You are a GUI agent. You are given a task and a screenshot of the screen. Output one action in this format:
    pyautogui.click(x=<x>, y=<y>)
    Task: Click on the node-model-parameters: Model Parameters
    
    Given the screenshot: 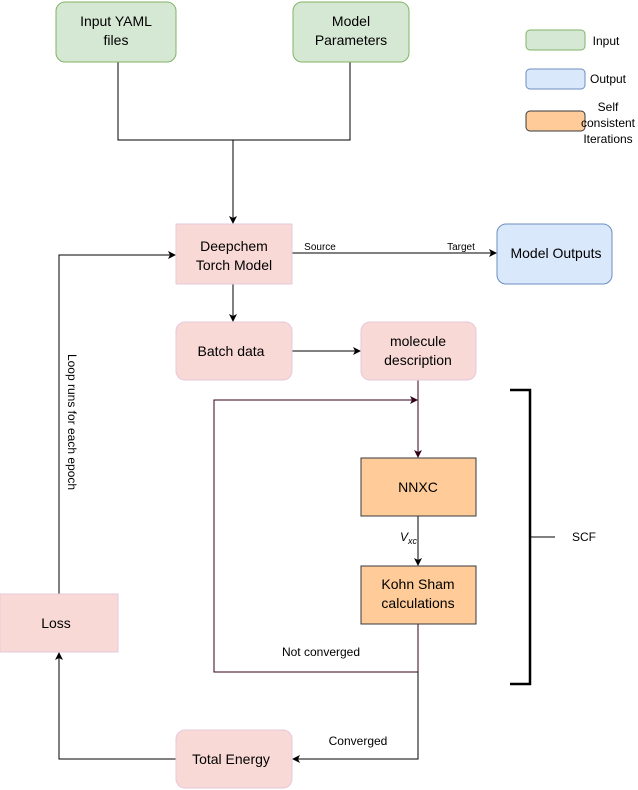 What is the action you would take?
    pyautogui.click(x=351, y=32)
    